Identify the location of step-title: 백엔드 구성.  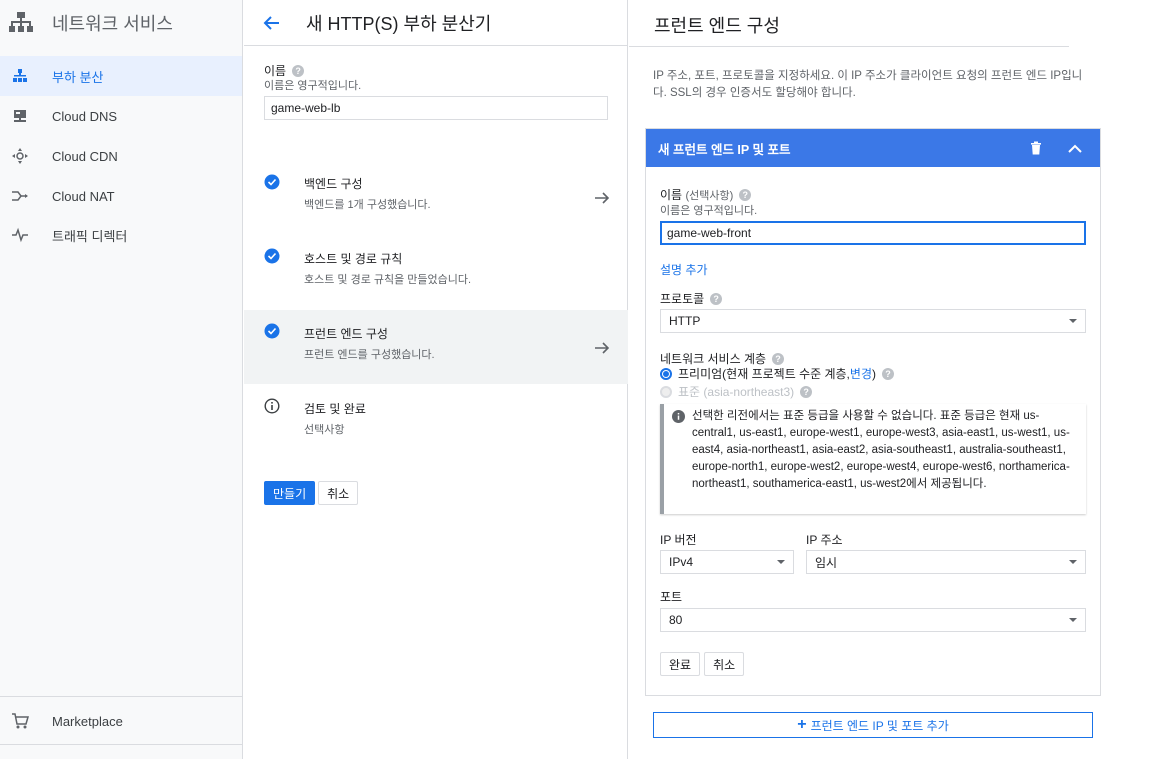
(333, 184).